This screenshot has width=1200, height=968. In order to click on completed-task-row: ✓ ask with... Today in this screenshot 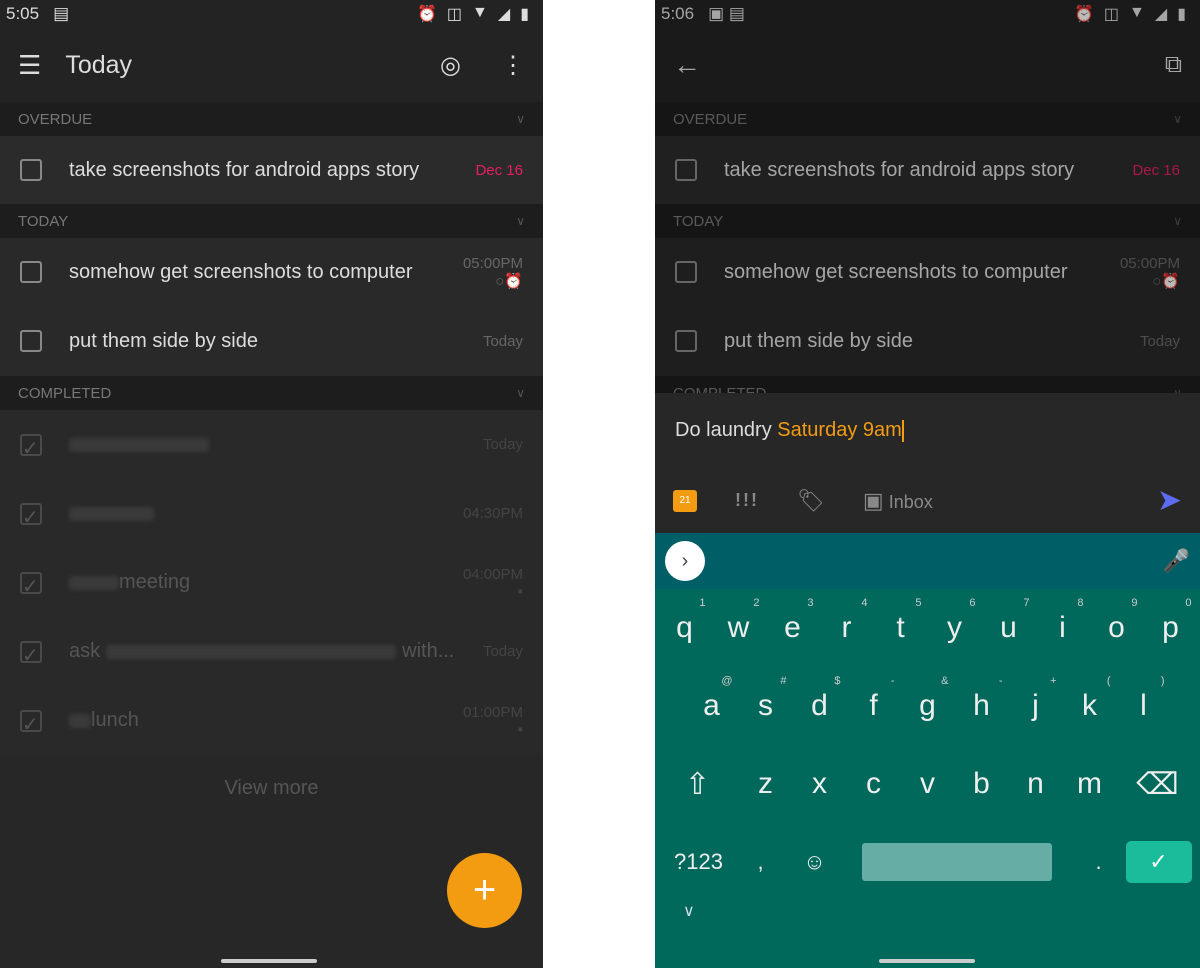, I will do `click(271, 651)`.